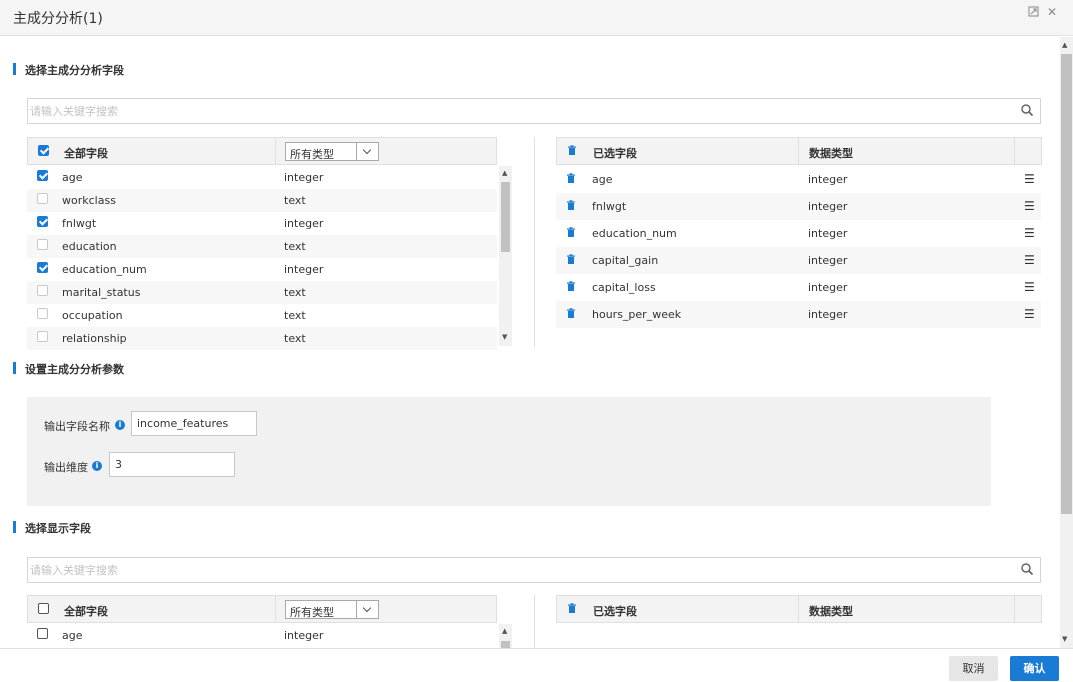 Image resolution: width=1073 pixels, height=682 pixels. What do you see at coordinates (94, 338) in the screenshot?
I see `field-name: relationship` at bounding box center [94, 338].